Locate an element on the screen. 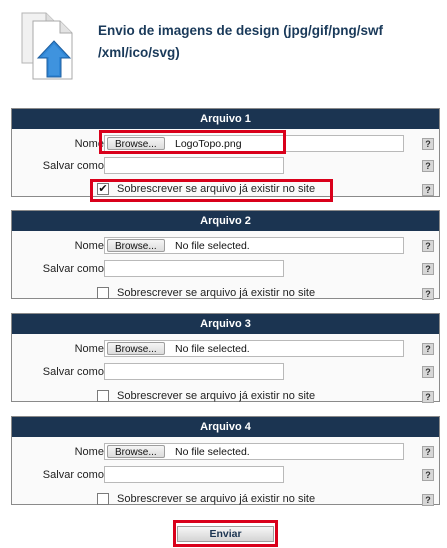 This screenshot has height=548, width=447. panel-title: Arquivo 1 is located at coordinates (225, 119).